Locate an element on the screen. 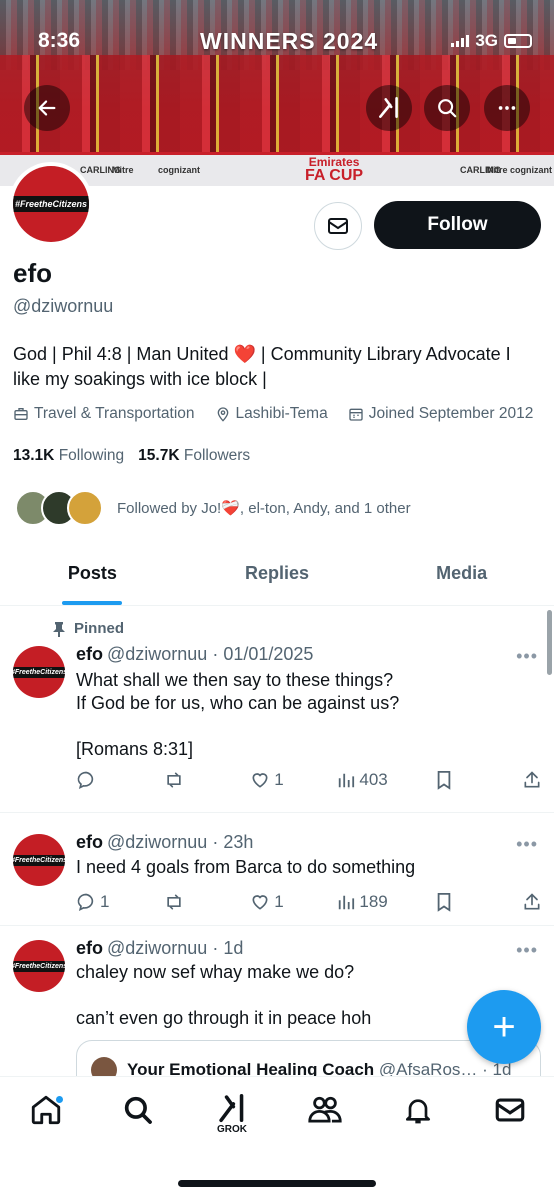 The image size is (554, 1200). grok-button is located at coordinates (389, 108).